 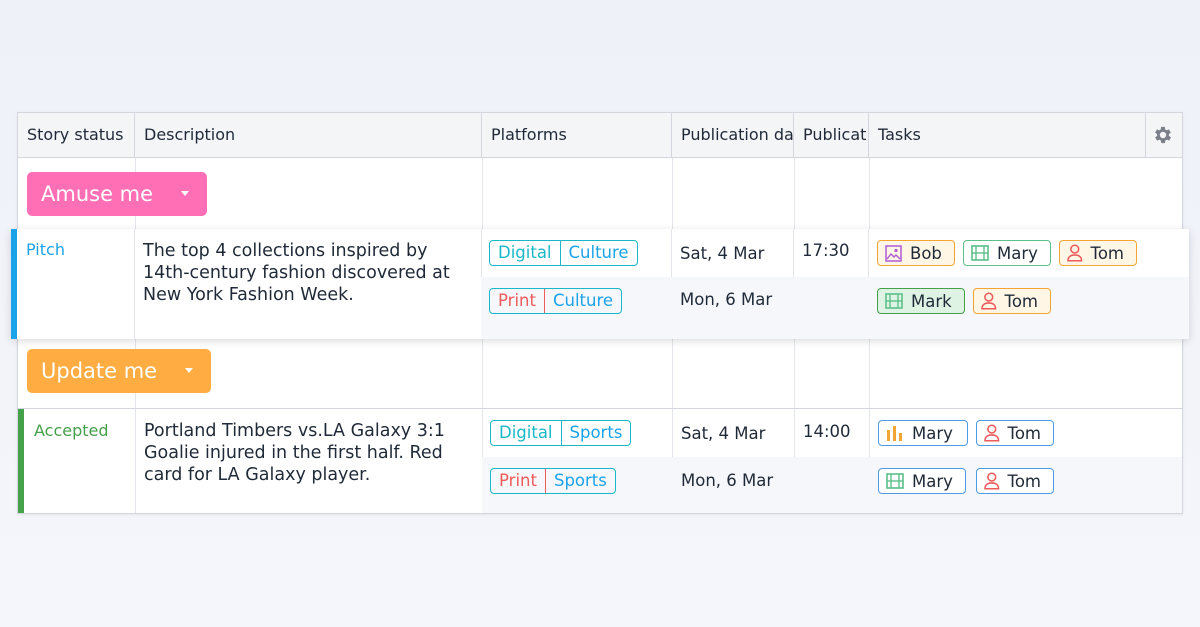 I want to click on platform-tag-print-culture: Print Culture, so click(x=556, y=301).